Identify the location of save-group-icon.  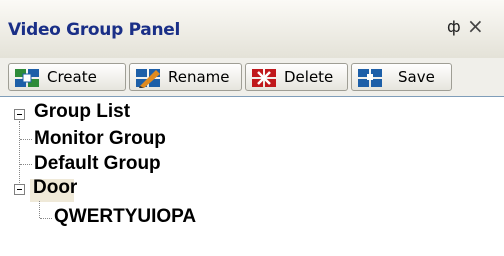
(370, 78).